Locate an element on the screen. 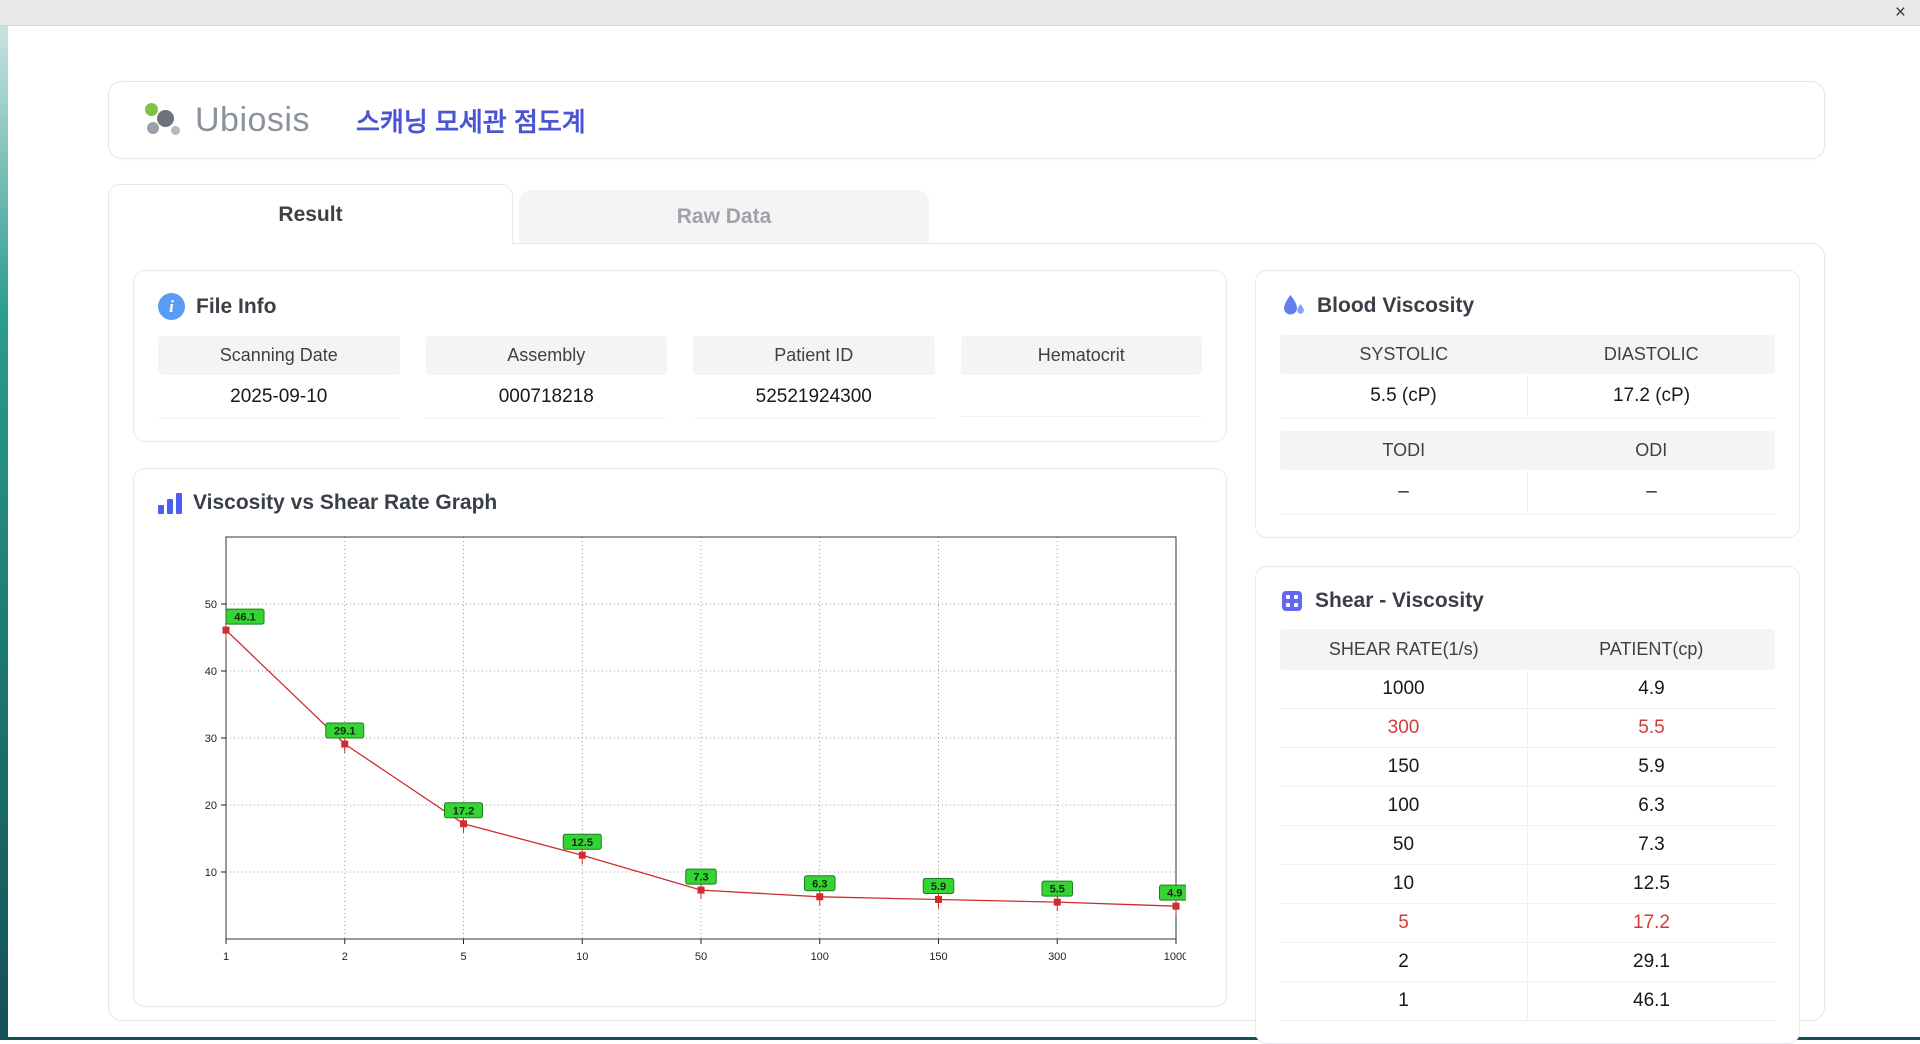 This screenshot has height=1044, width=1920. window-titlebar: × is located at coordinates (960, 13).